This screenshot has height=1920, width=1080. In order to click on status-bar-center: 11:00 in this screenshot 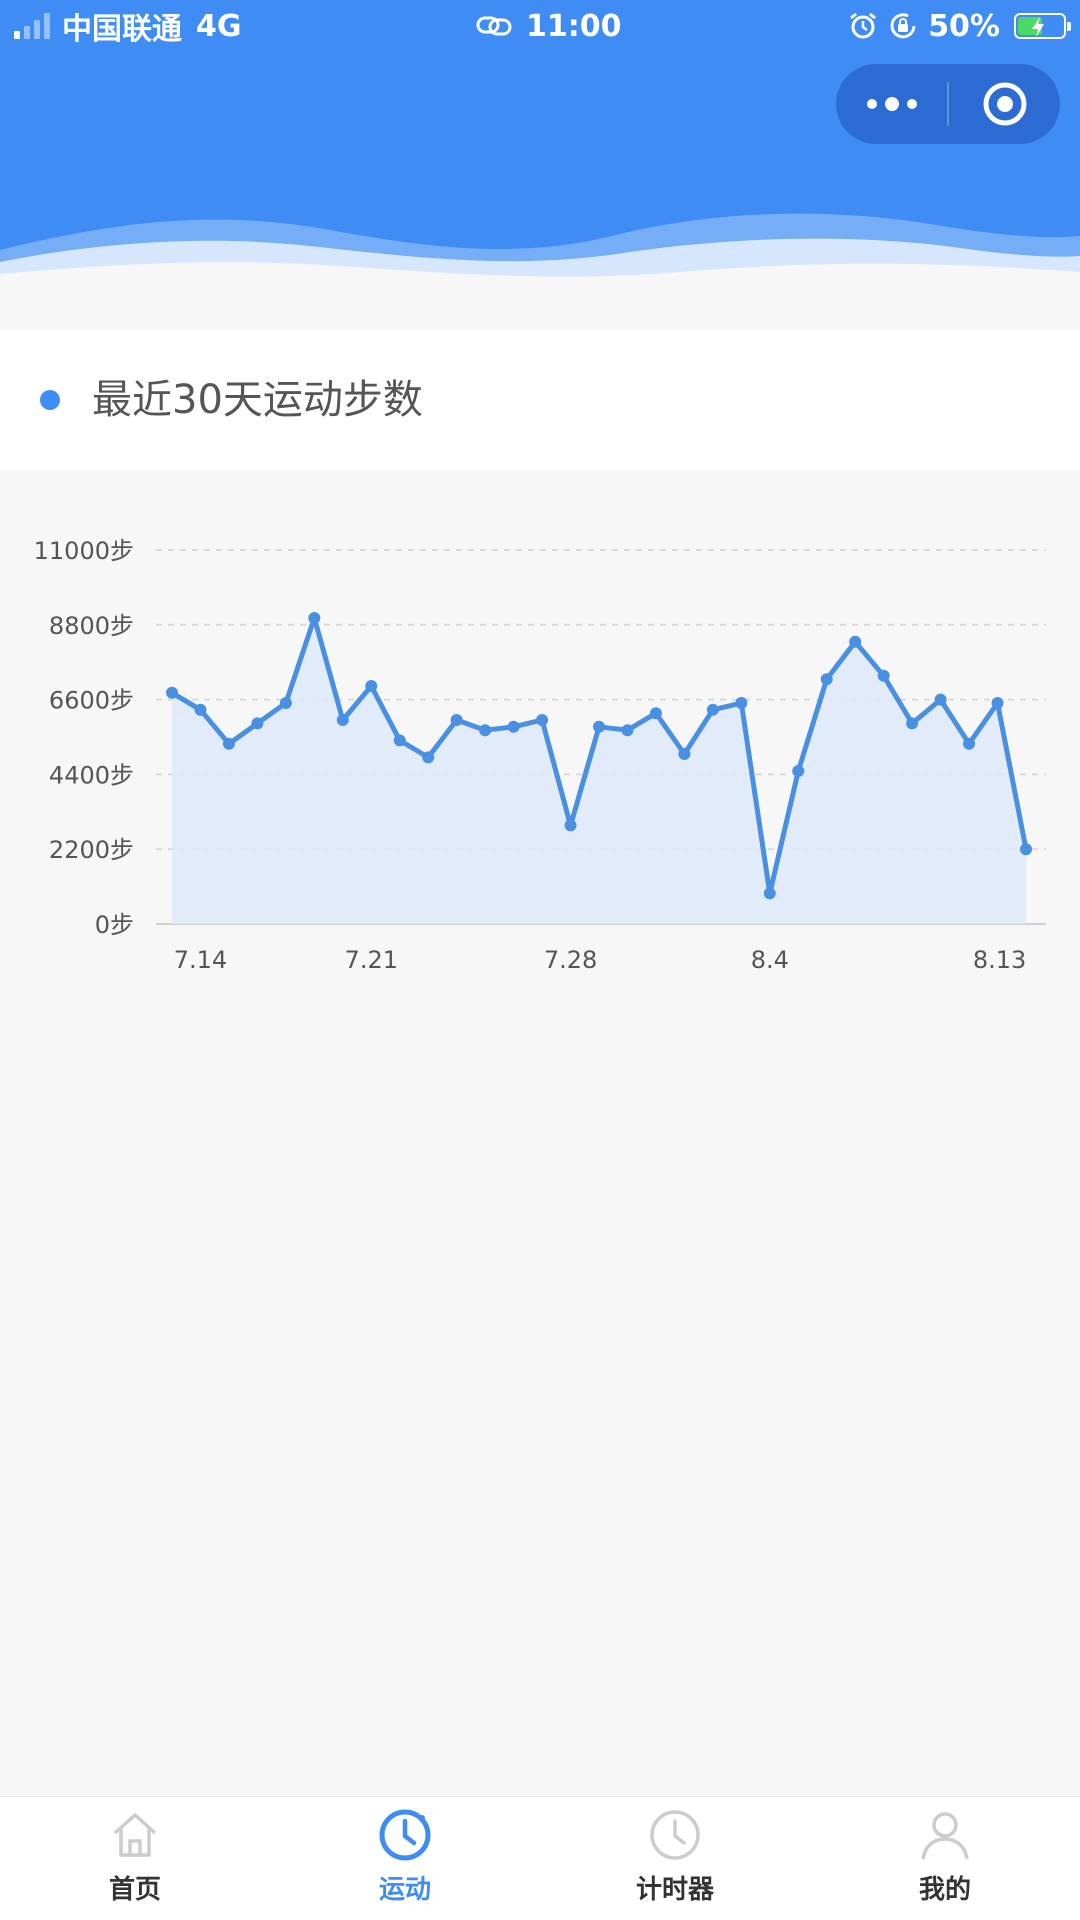, I will do `click(549, 26)`.